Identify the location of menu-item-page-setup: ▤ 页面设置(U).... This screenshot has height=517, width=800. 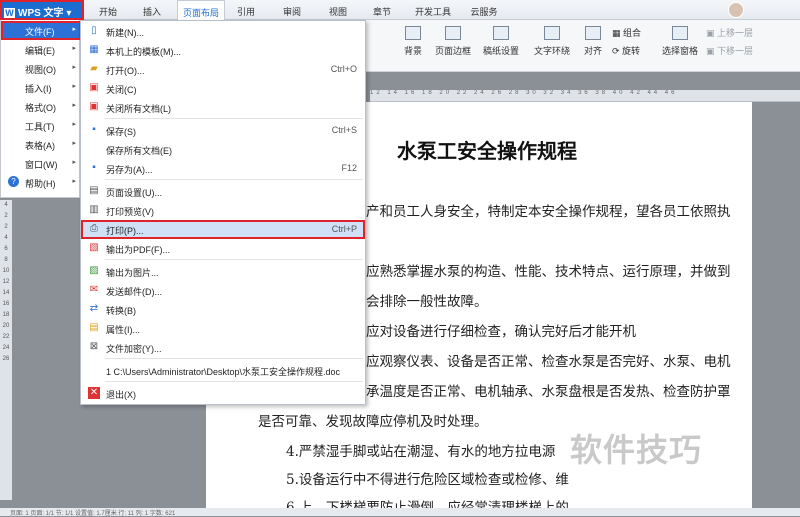
(223, 191).